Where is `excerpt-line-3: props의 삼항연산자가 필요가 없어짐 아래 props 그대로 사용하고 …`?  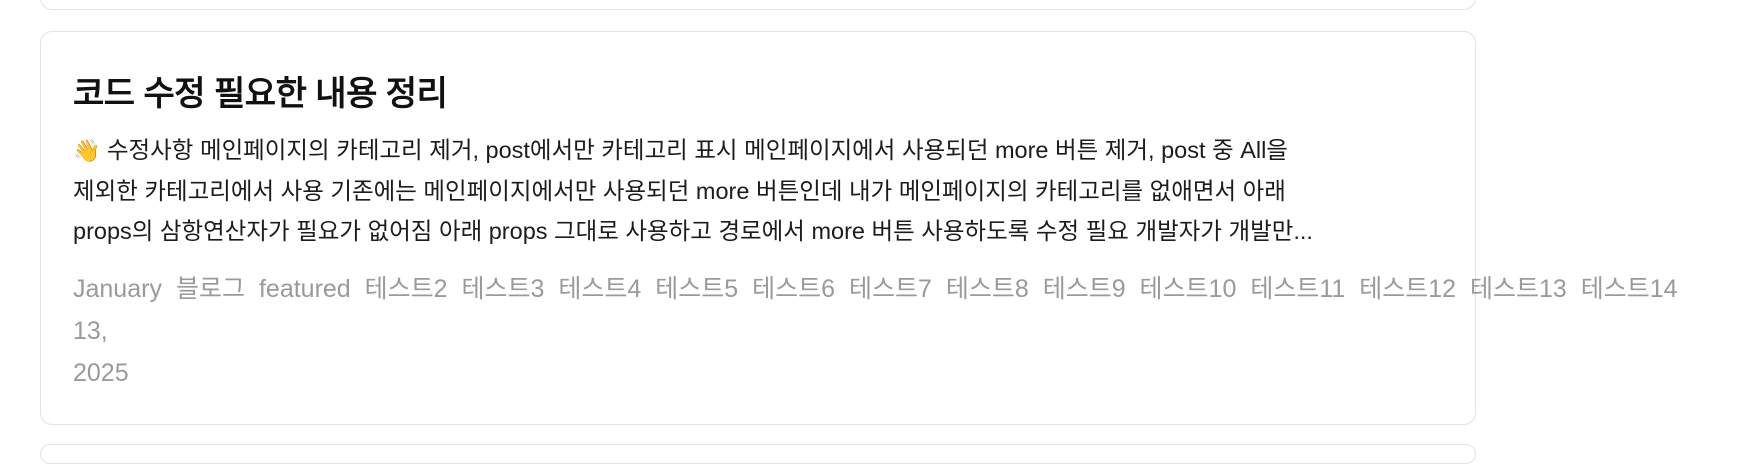 excerpt-line-3: props의 삼항연산자가 필요가 없어짐 아래 props 그대로 사용하고 … is located at coordinates (693, 231).